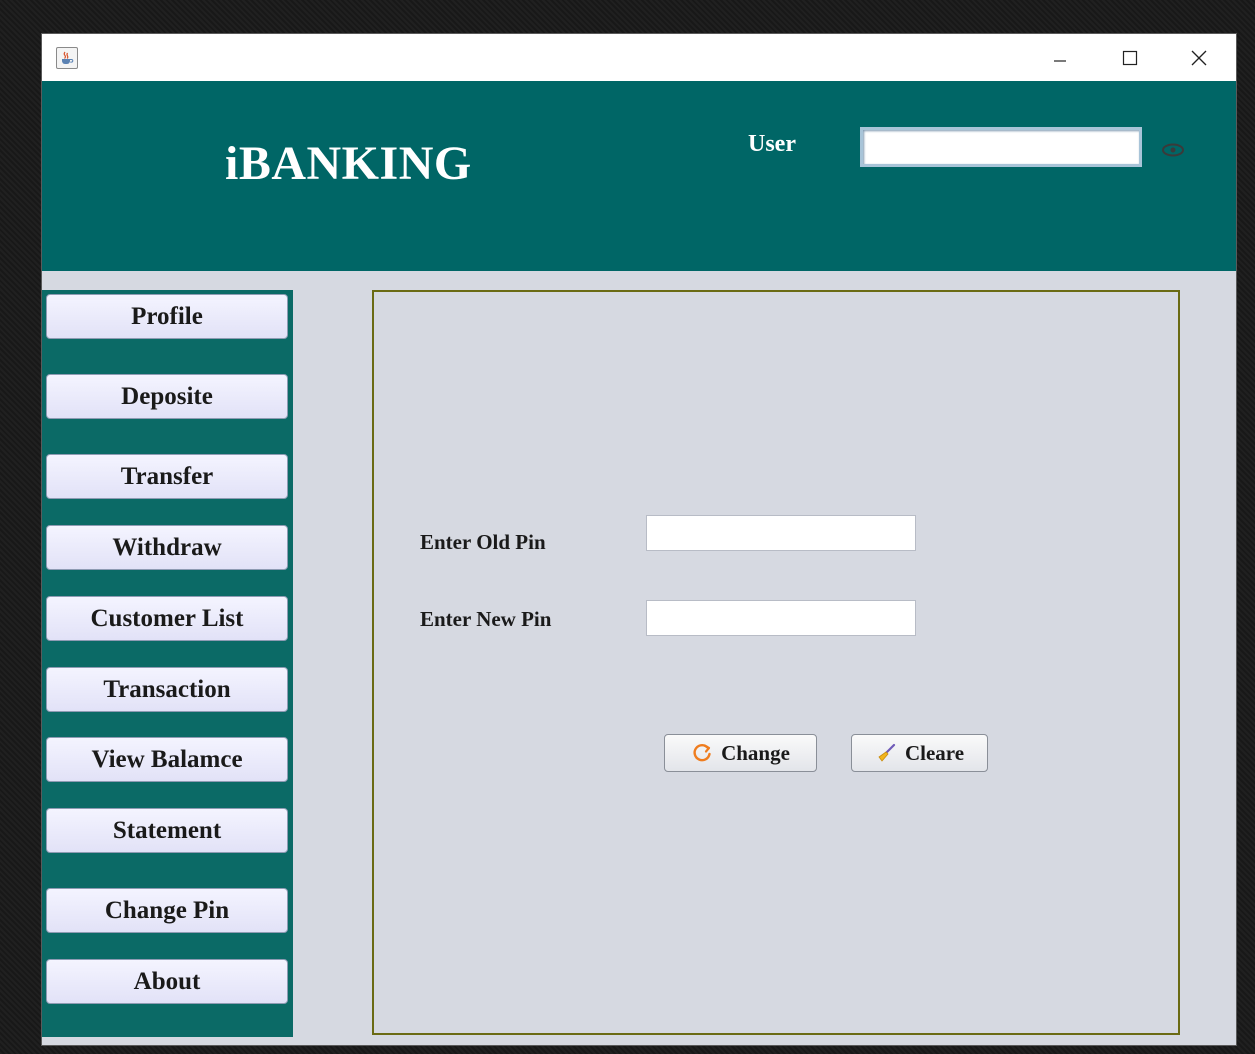 The height and width of the screenshot is (1054, 1255). Describe the element at coordinates (755, 752) in the screenshot. I see `change-button-label: Change` at that location.